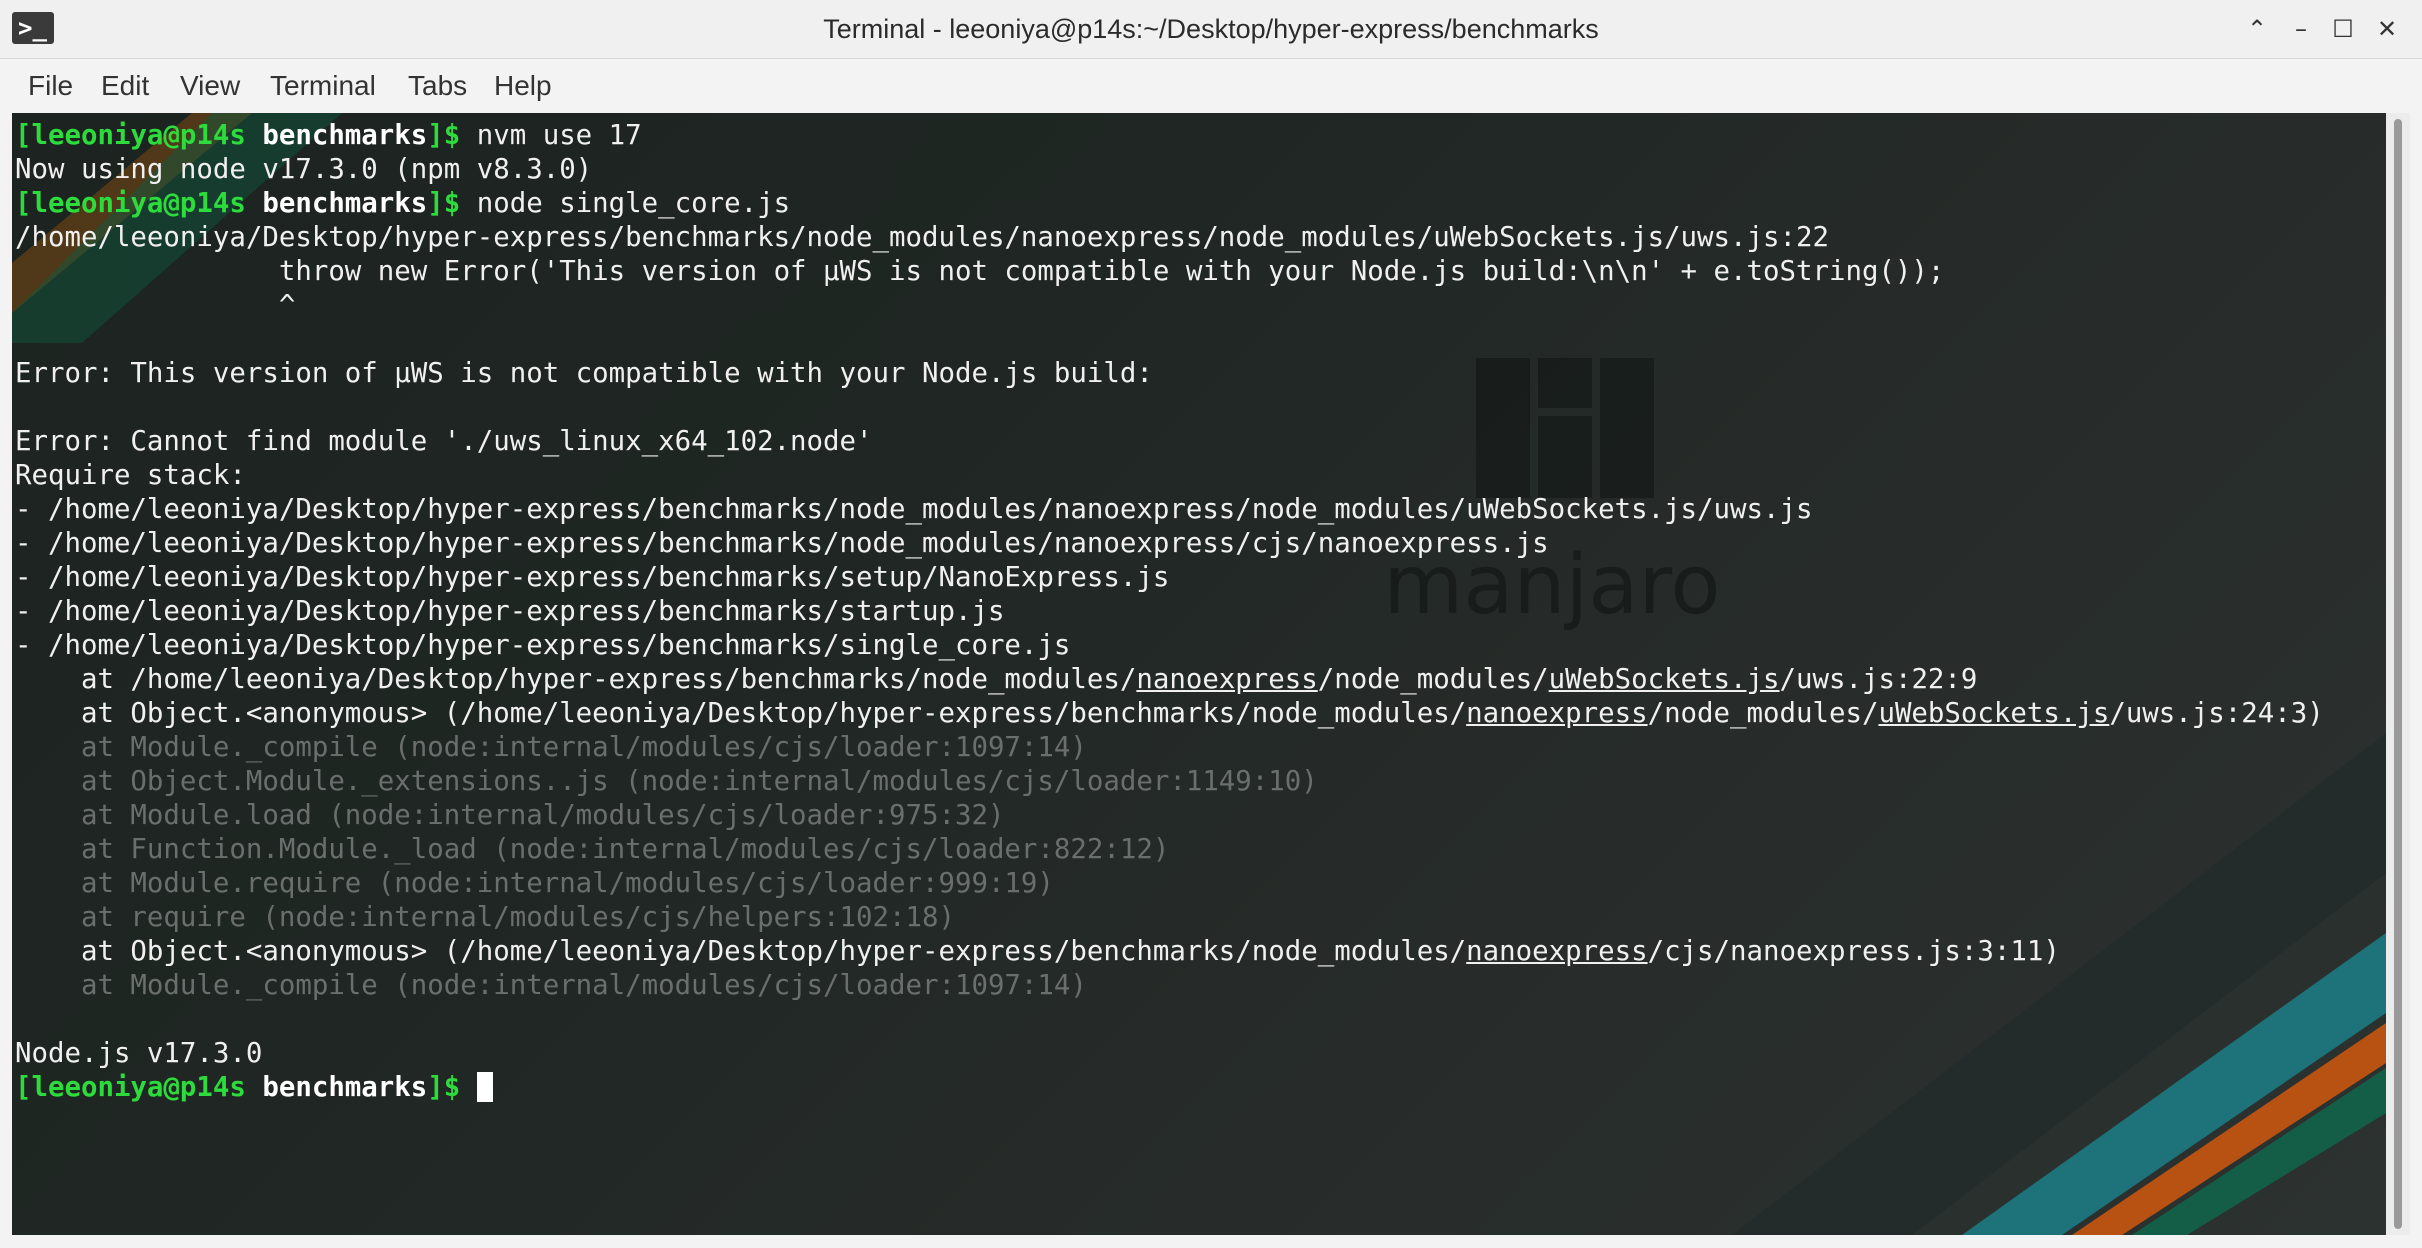 The width and height of the screenshot is (2422, 1248). What do you see at coordinates (210, 86) in the screenshot?
I see `menu-view: View` at bounding box center [210, 86].